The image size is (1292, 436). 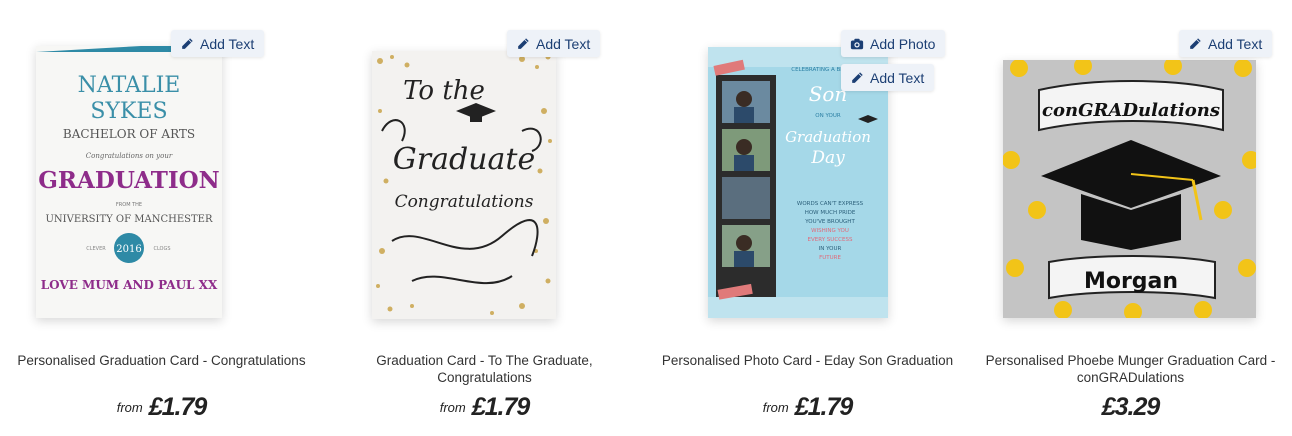 What do you see at coordinates (128, 111) in the screenshot?
I see `card-text: SYKES` at bounding box center [128, 111].